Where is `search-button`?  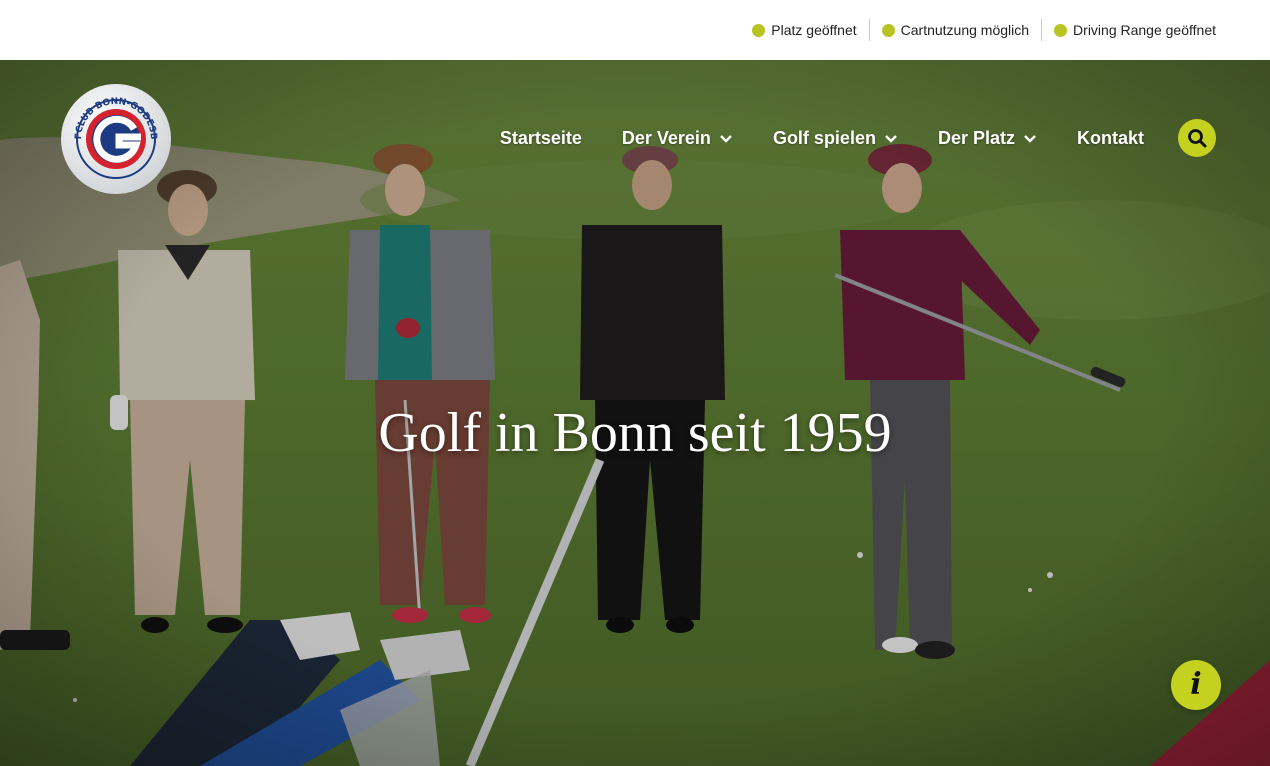 search-button is located at coordinates (1197, 138).